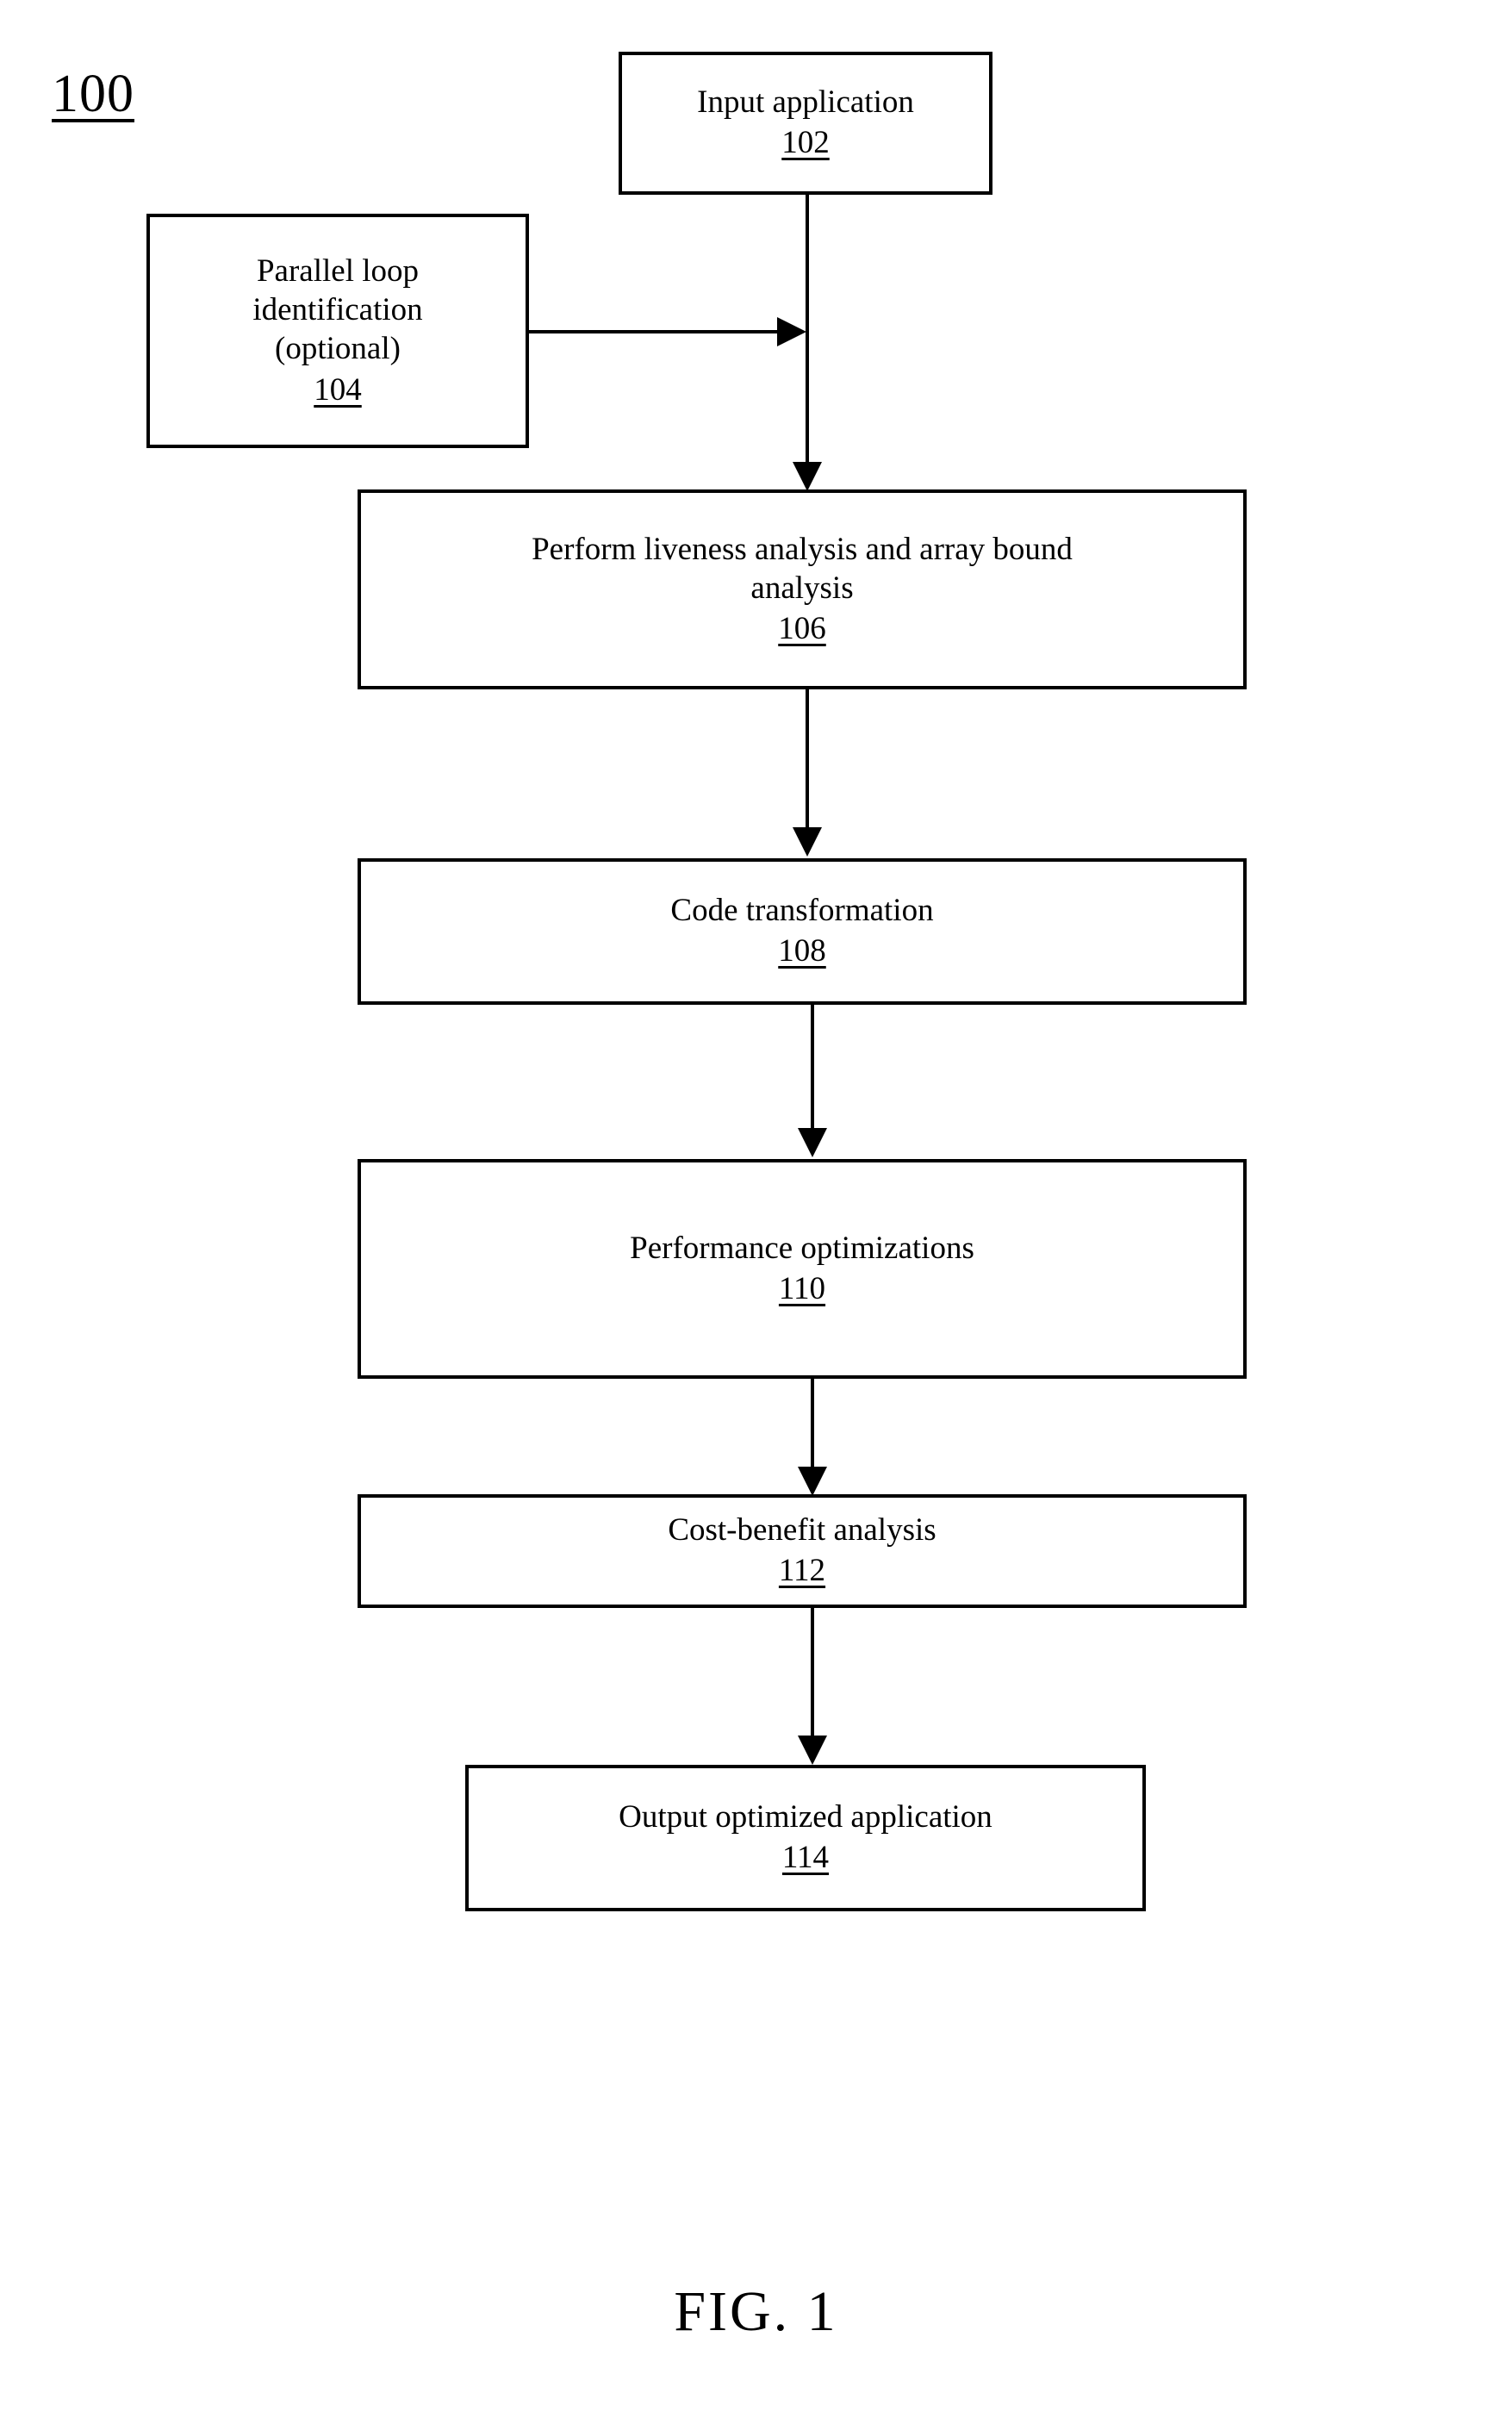  What do you see at coordinates (803, 1551) in the screenshot?
I see `node-cost-benefit-analysis: Cost-benefit analysis 112` at bounding box center [803, 1551].